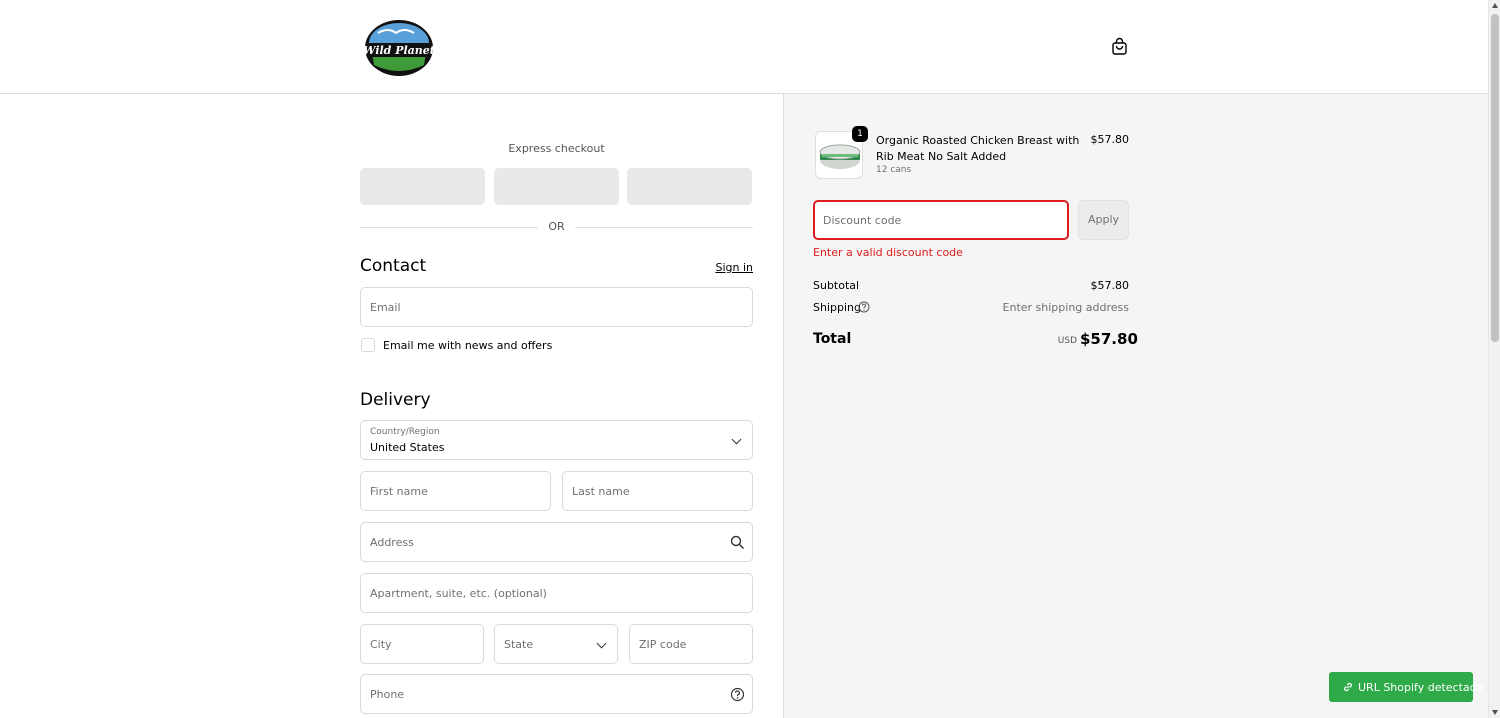  What do you see at coordinates (864, 307) in the screenshot?
I see `shipping-help-icon` at bounding box center [864, 307].